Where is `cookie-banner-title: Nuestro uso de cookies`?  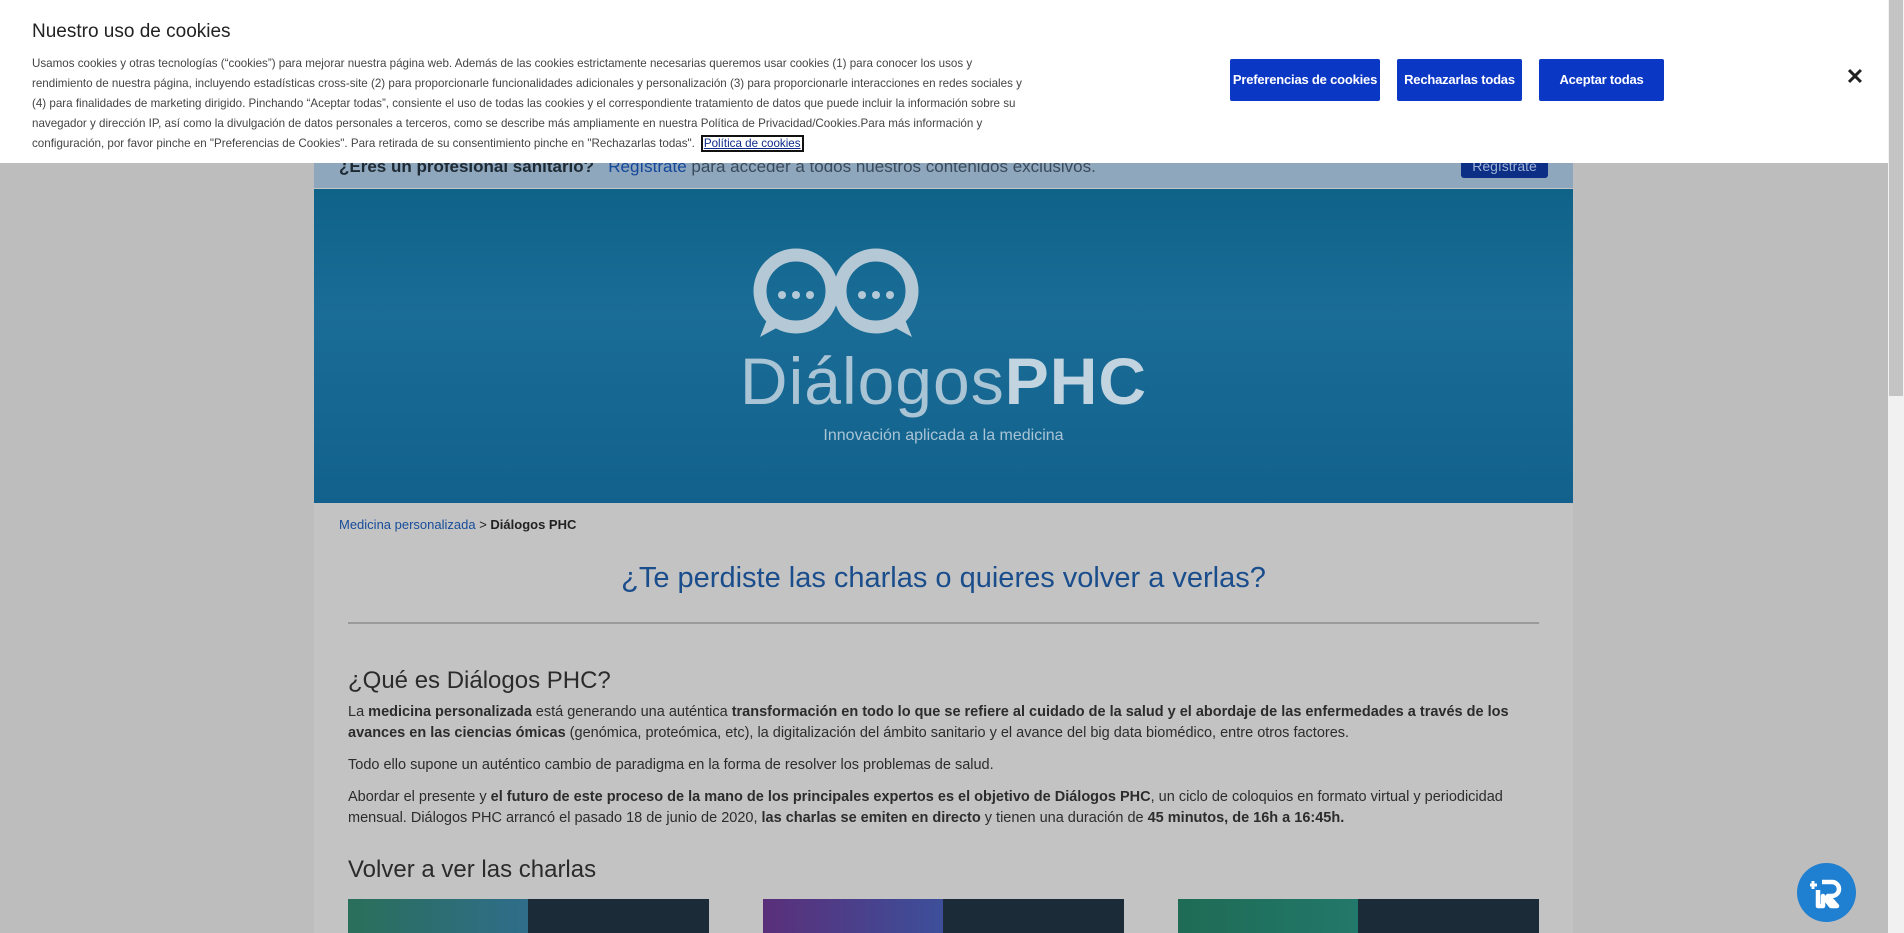
cookie-banner-title: Nuestro uso de cookies is located at coordinates (131, 31).